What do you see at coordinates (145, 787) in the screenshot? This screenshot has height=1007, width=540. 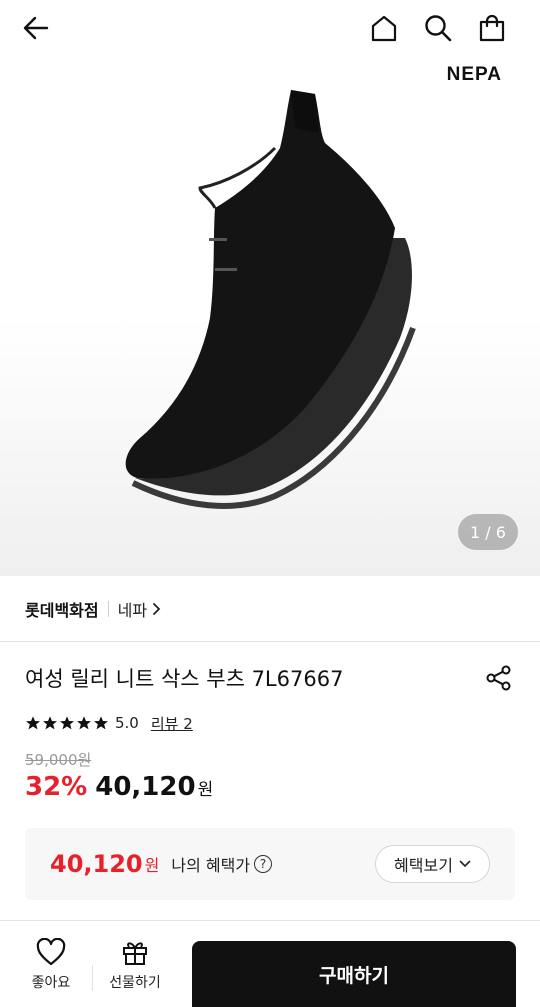 I see `sale-price: 40,120` at bounding box center [145, 787].